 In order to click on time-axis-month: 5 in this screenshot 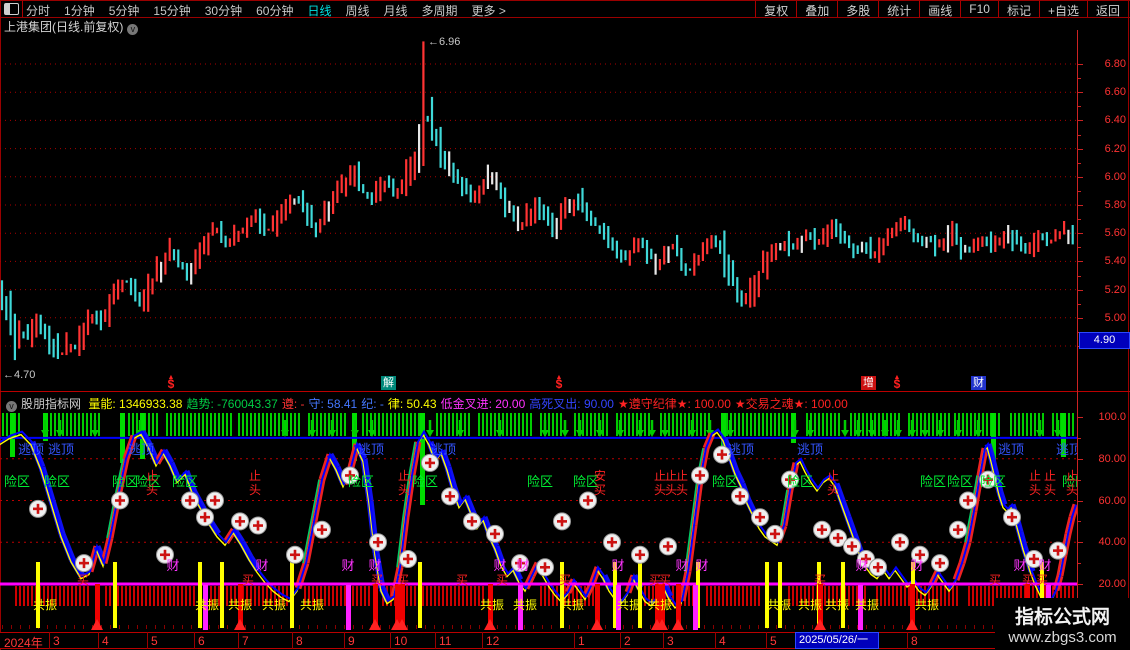, I will do `click(154, 641)`.